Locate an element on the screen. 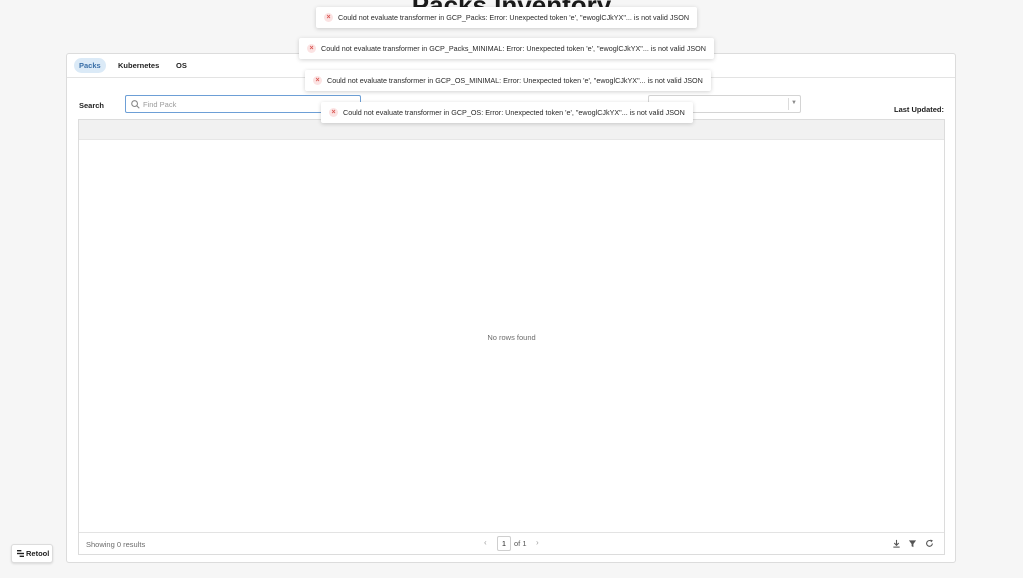  page-number-input: 1 is located at coordinates (504, 543).